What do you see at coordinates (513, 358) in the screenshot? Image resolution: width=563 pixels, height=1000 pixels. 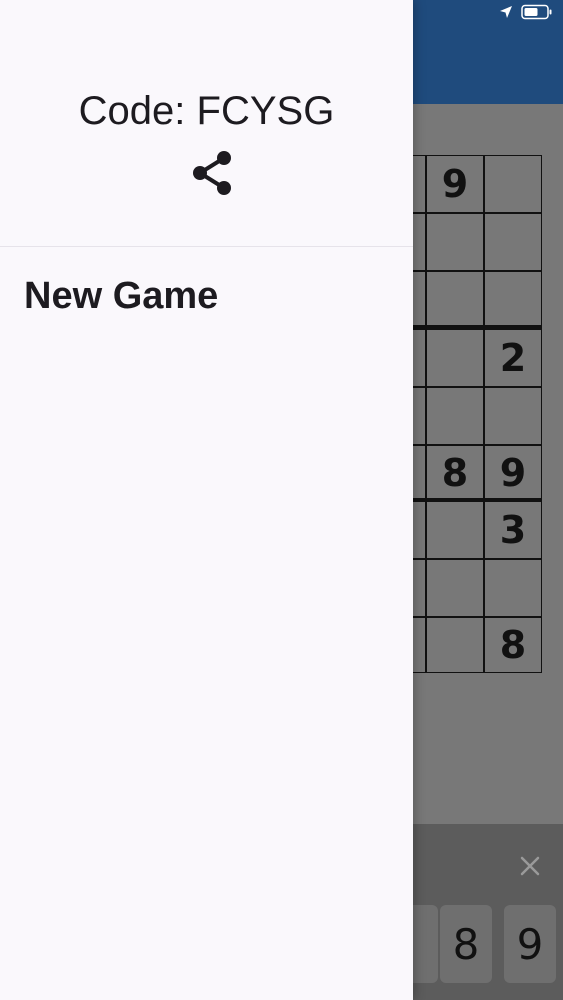 I see `board-cell: 2` at bounding box center [513, 358].